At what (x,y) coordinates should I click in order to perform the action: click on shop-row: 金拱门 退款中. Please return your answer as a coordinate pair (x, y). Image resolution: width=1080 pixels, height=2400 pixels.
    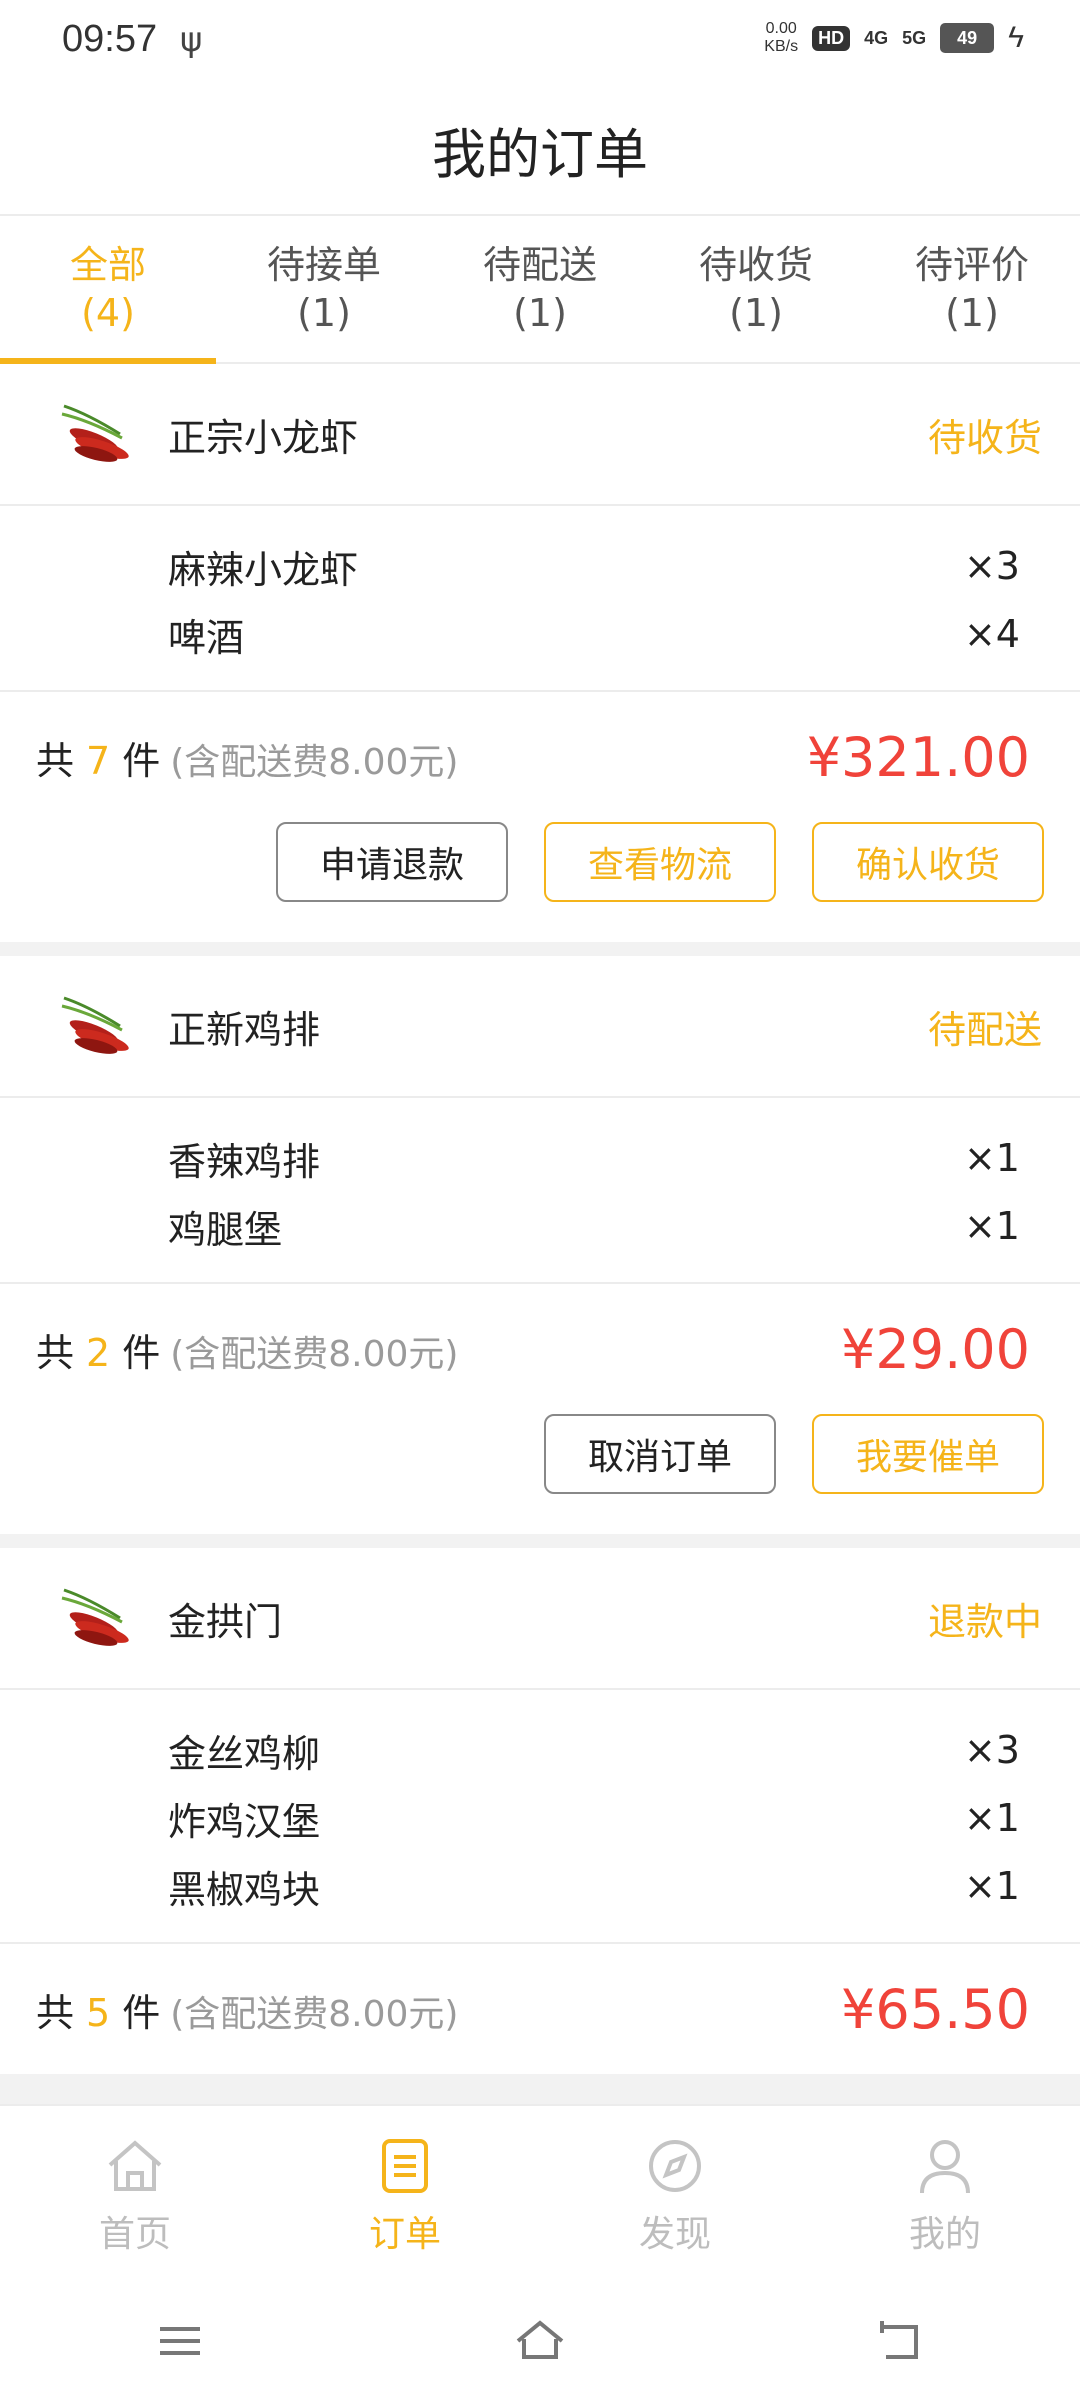
    Looking at the image, I should click on (540, 1619).